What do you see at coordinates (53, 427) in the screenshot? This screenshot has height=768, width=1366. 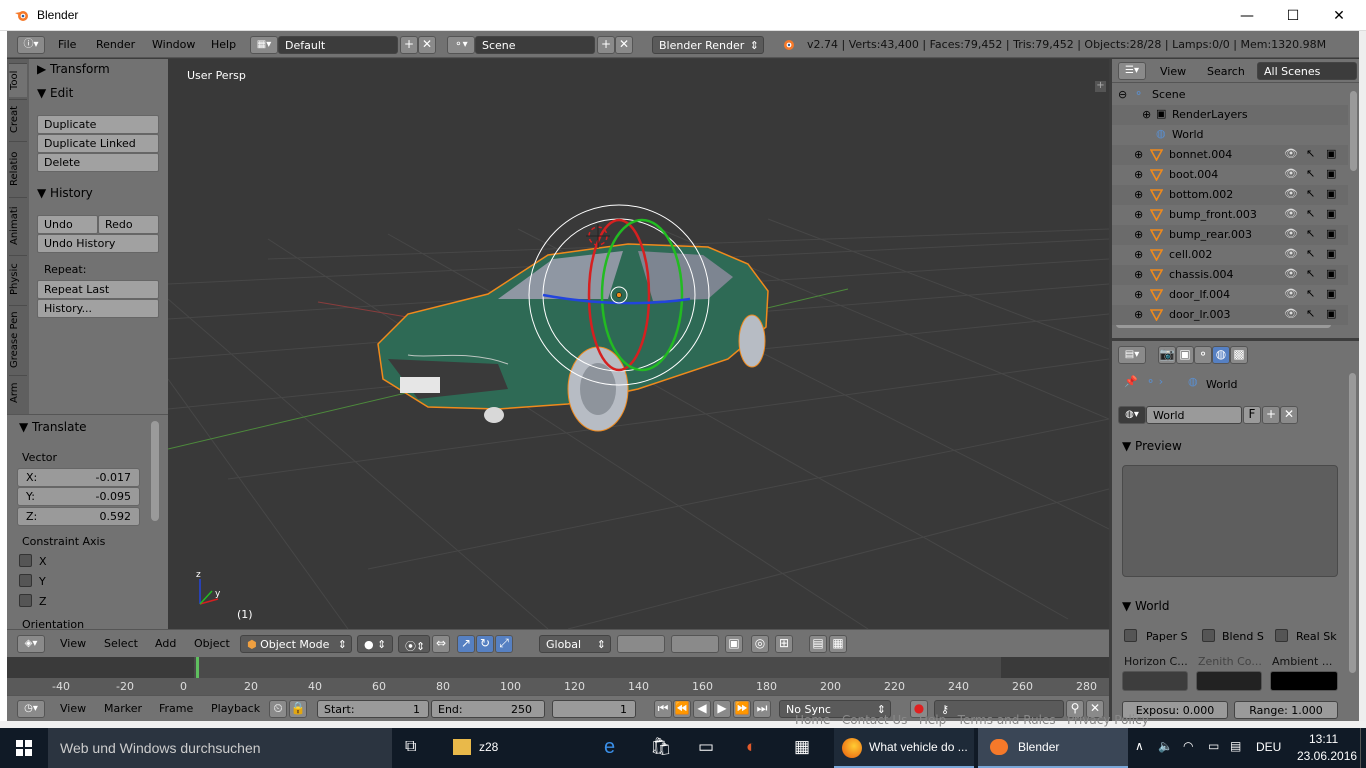 I see `translate-panel-header: ▼ Translate` at bounding box center [53, 427].